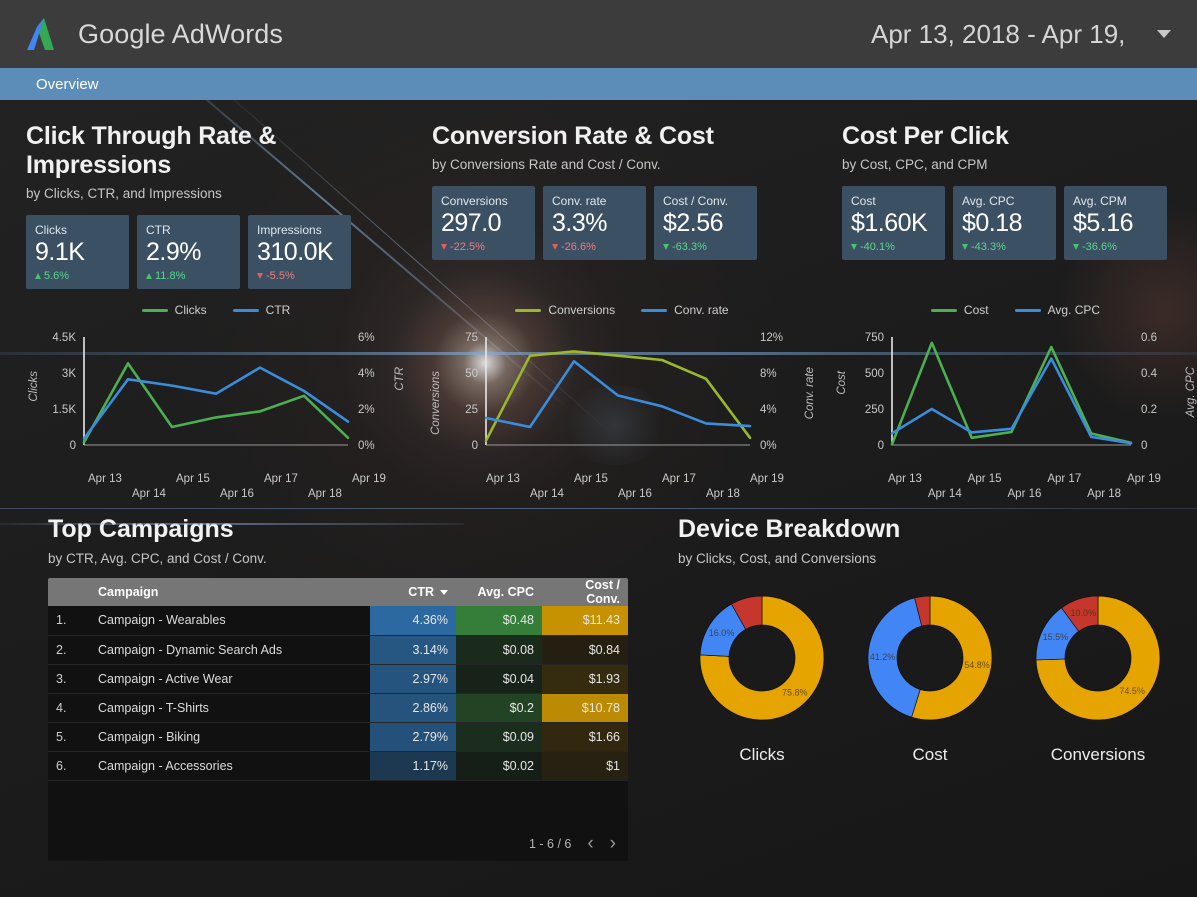 Image resolution: width=1197 pixels, height=897 pixels. What do you see at coordinates (598, 508) in the screenshot?
I see `lens-flare-streak` at bounding box center [598, 508].